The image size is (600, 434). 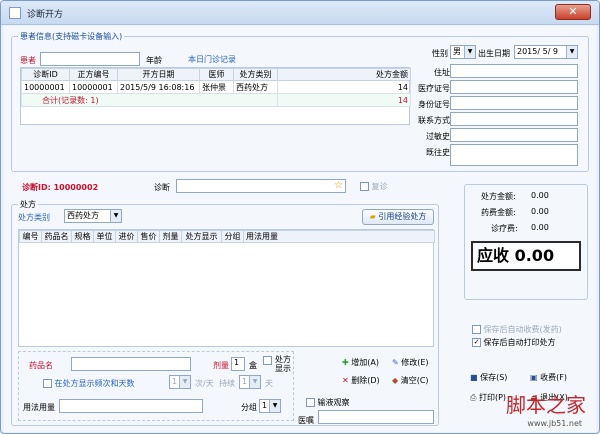 I want to click on save-button: ■ 保存(S), so click(x=488, y=377).